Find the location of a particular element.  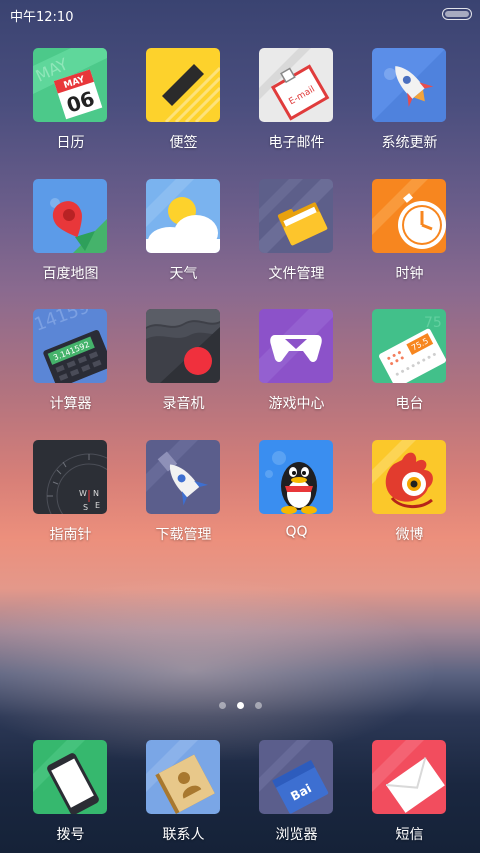

app-calculator: 14159 3.141592 计算器 is located at coordinates (70, 364).